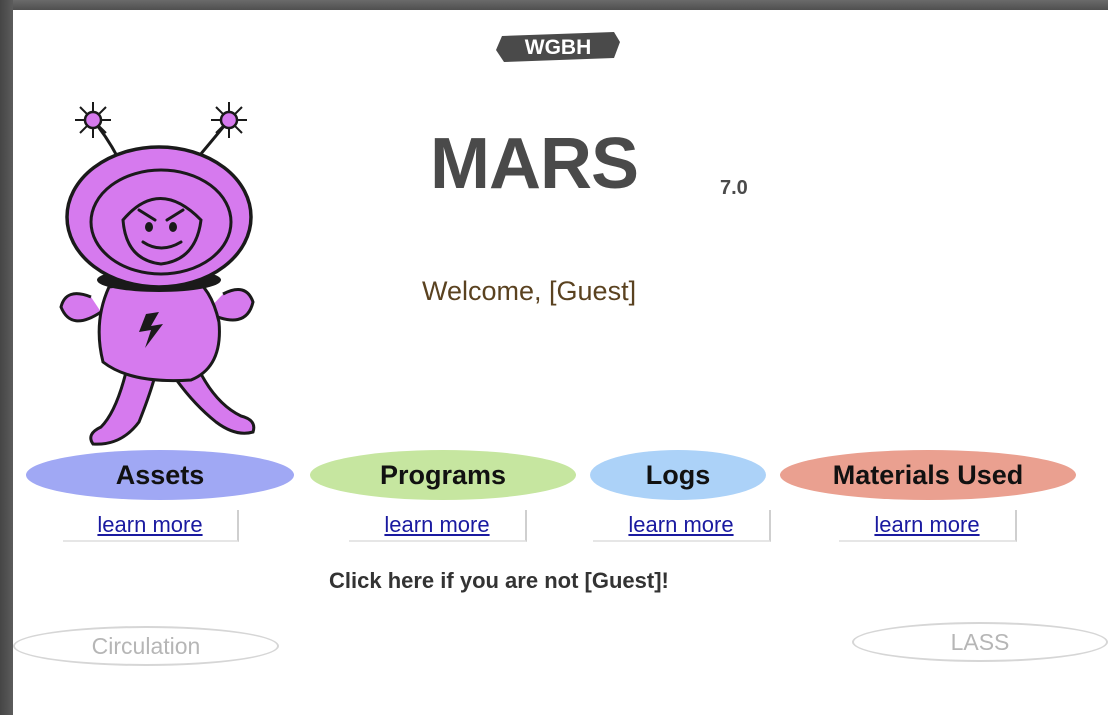 This screenshot has height=715, width=1108. What do you see at coordinates (534, 164) in the screenshot?
I see `app-title: MARS` at bounding box center [534, 164].